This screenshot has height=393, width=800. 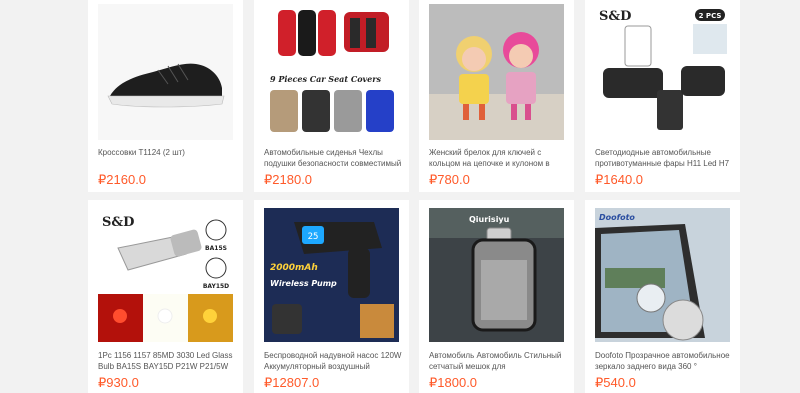 I want to click on product-price: ₽1640.0, so click(x=619, y=179).